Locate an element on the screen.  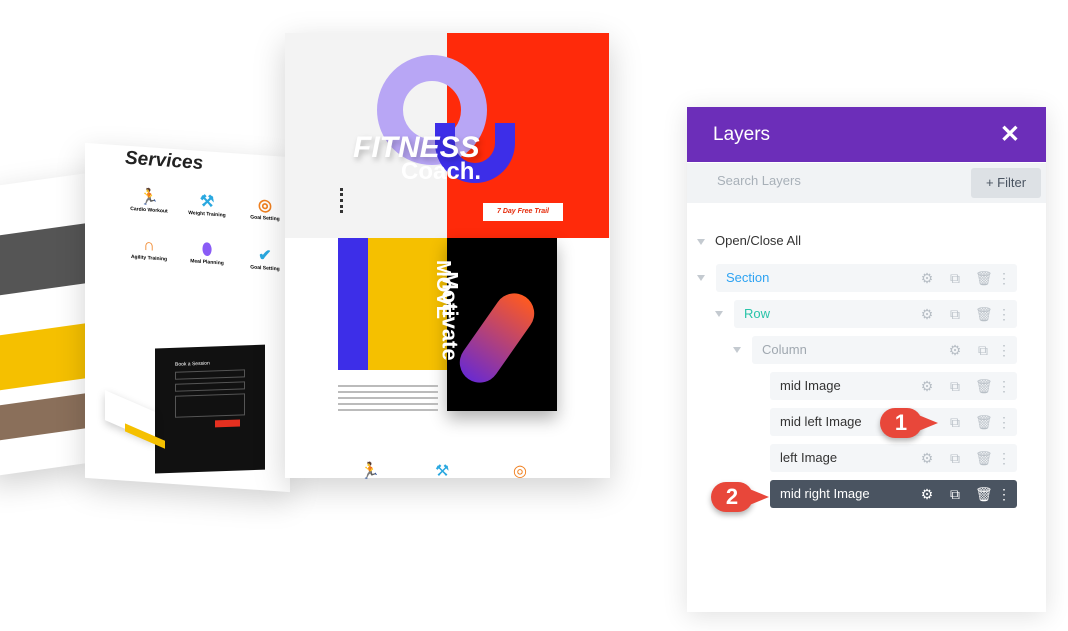
service-item: ⬮ Meal Planning is located at coordinates (207, 254).